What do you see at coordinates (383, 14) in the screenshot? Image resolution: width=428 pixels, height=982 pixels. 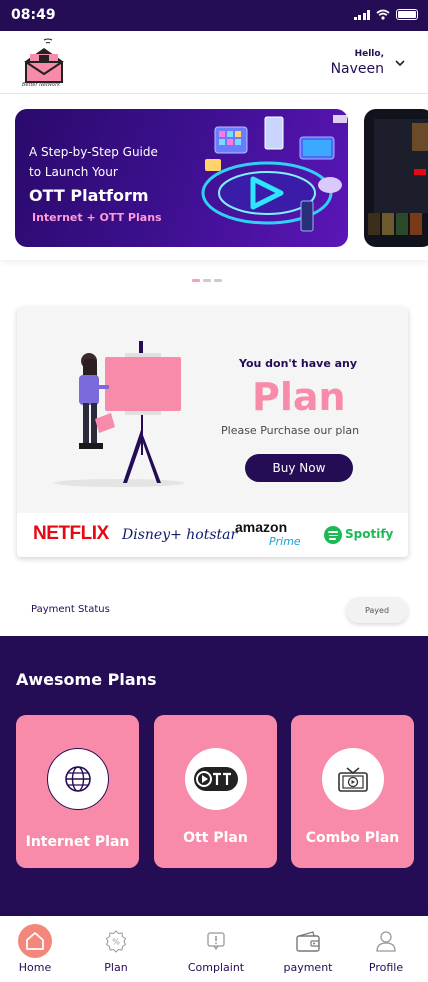 I see `wifi-icon` at bounding box center [383, 14].